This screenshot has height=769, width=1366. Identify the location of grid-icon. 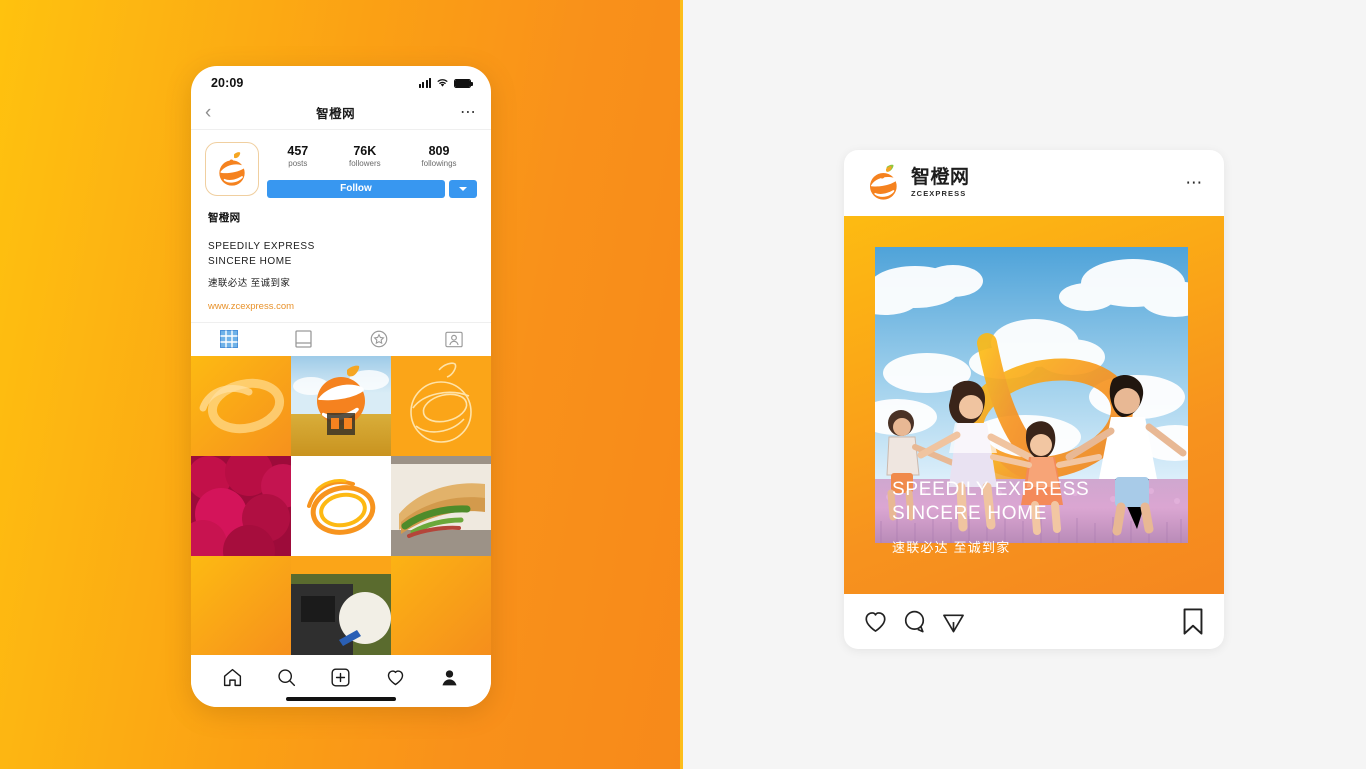
(228, 339).